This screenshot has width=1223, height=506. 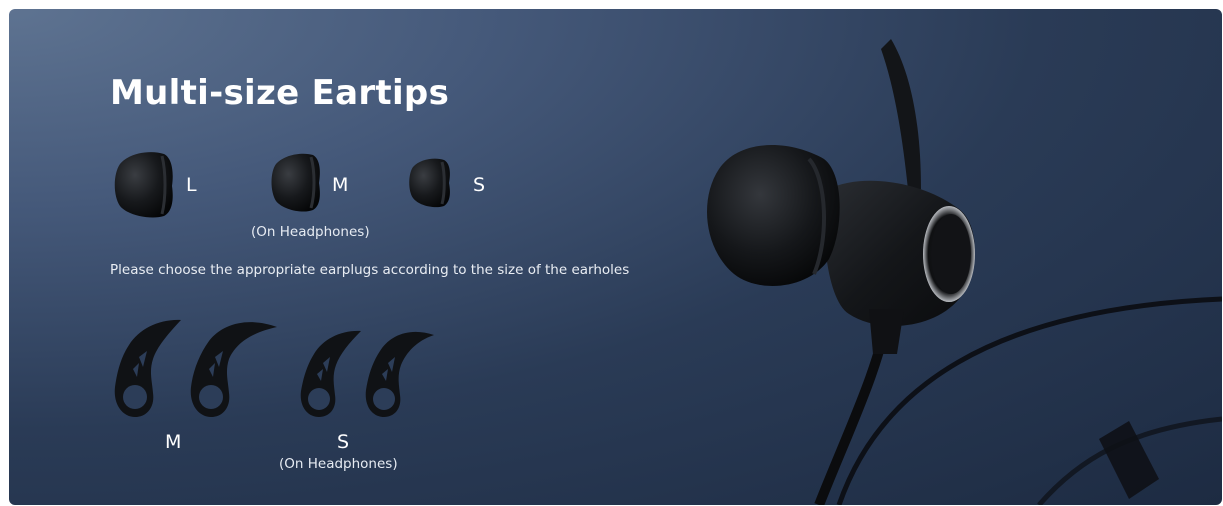 I want to click on earhook-medium-right-image, so click(x=233, y=369).